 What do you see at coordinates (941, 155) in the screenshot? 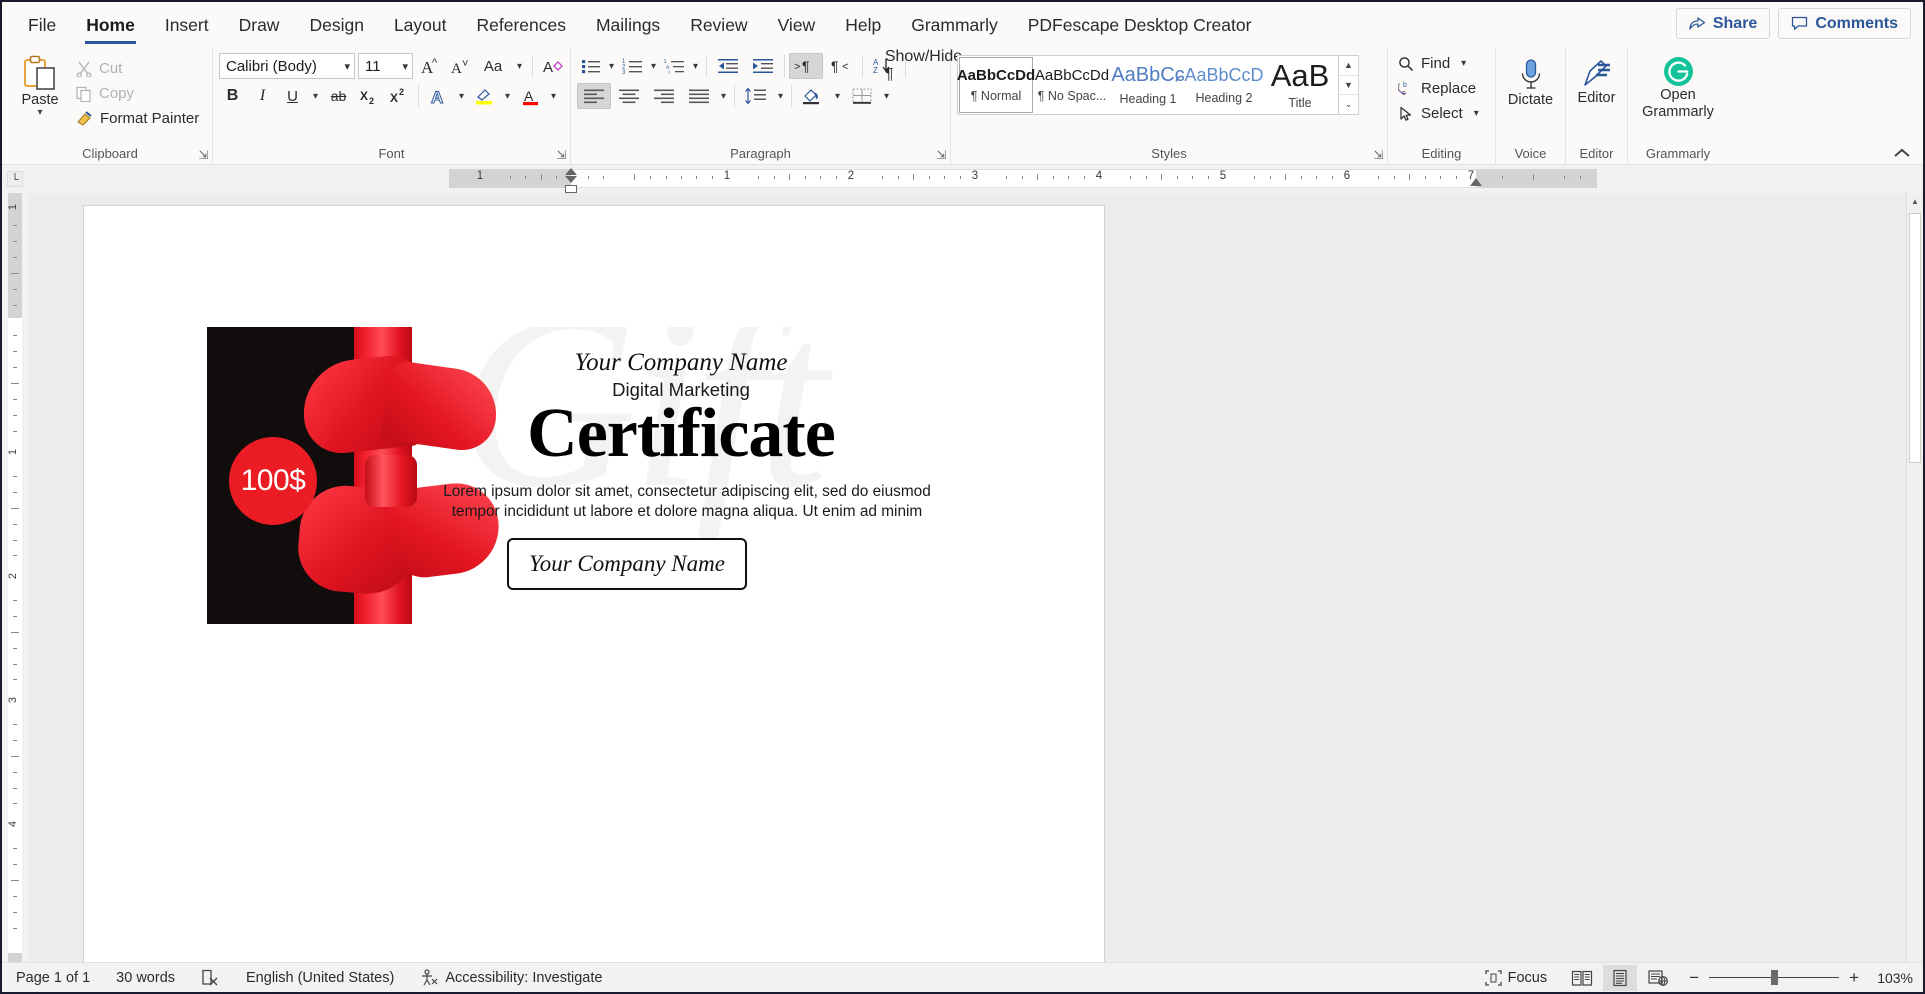
I see `paragraph-dialog-launcher-icon: ⇲` at bounding box center [941, 155].